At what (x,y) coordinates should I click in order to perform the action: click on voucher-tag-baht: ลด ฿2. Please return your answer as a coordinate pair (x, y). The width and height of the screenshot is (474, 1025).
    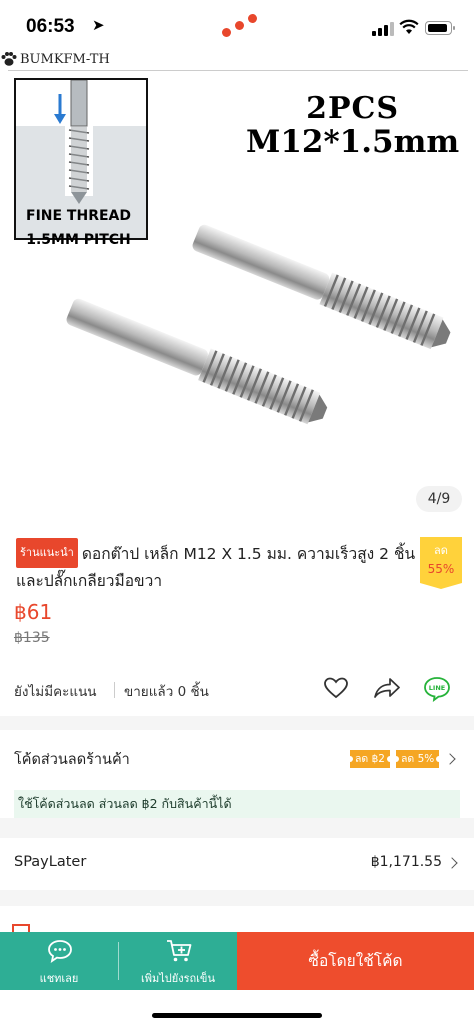
    Looking at the image, I should click on (370, 759).